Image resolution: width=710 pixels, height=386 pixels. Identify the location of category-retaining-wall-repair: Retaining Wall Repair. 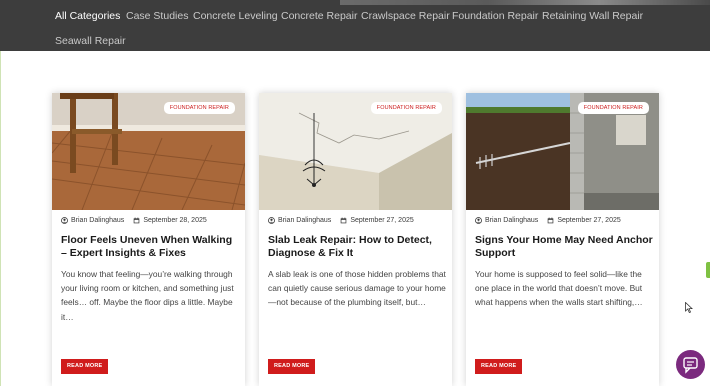
(592, 16).